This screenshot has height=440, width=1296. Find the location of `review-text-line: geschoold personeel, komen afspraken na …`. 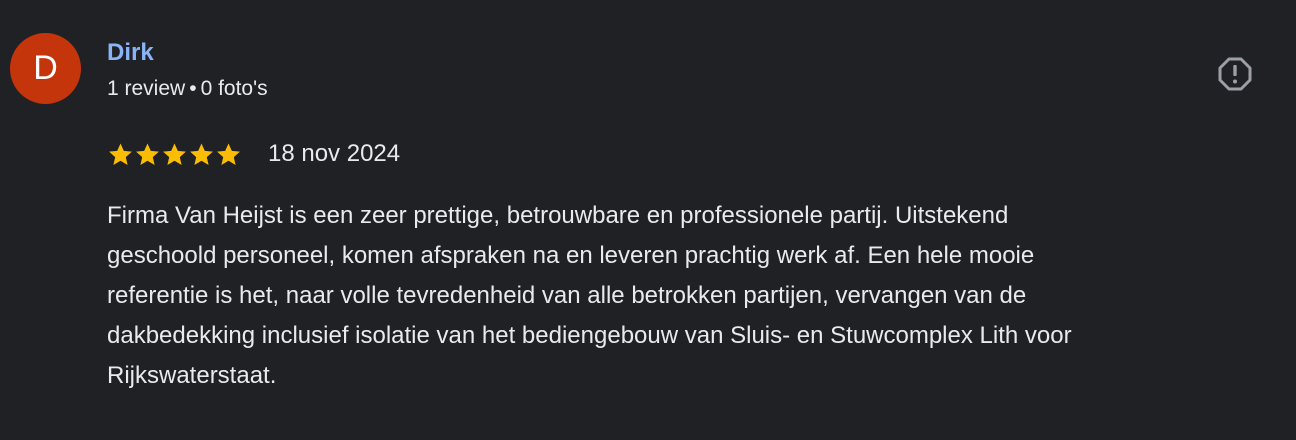

review-text-line: geschoold personeel, komen afspraken na … is located at coordinates (571, 255).